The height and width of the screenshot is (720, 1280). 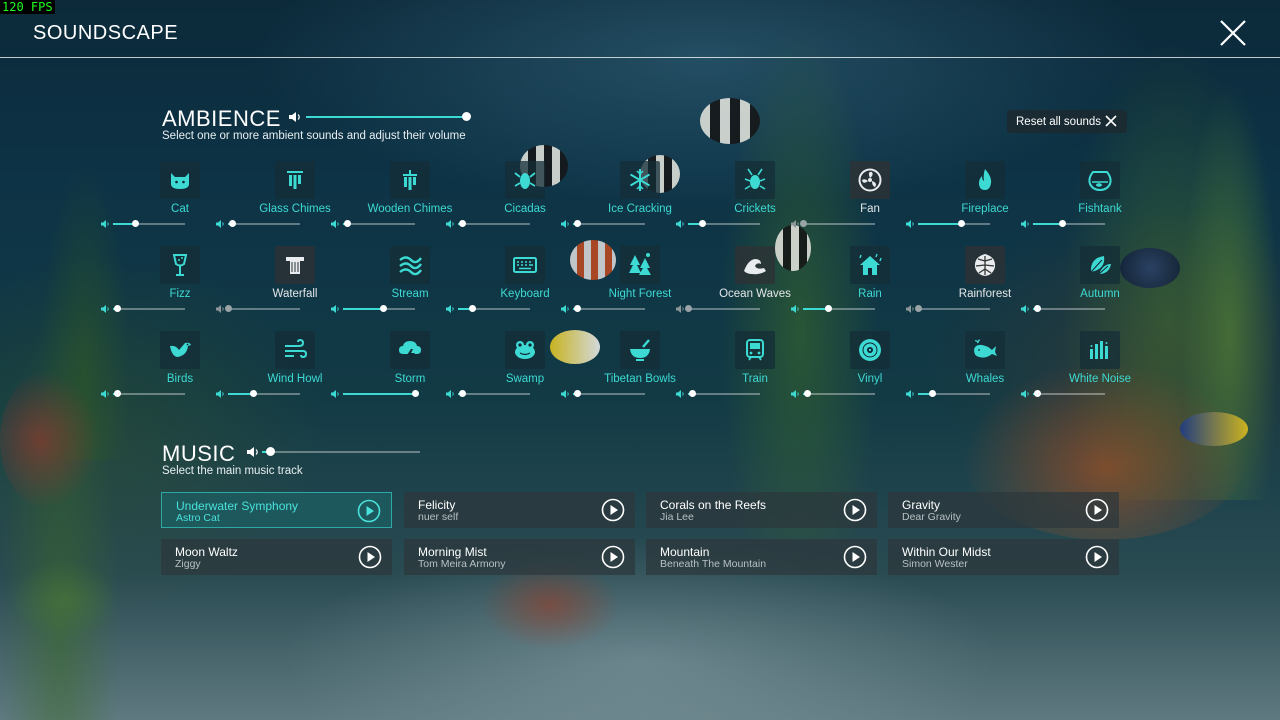 What do you see at coordinates (276, 557) in the screenshot?
I see `music-track-card: Moon Waltz Ziggy` at bounding box center [276, 557].